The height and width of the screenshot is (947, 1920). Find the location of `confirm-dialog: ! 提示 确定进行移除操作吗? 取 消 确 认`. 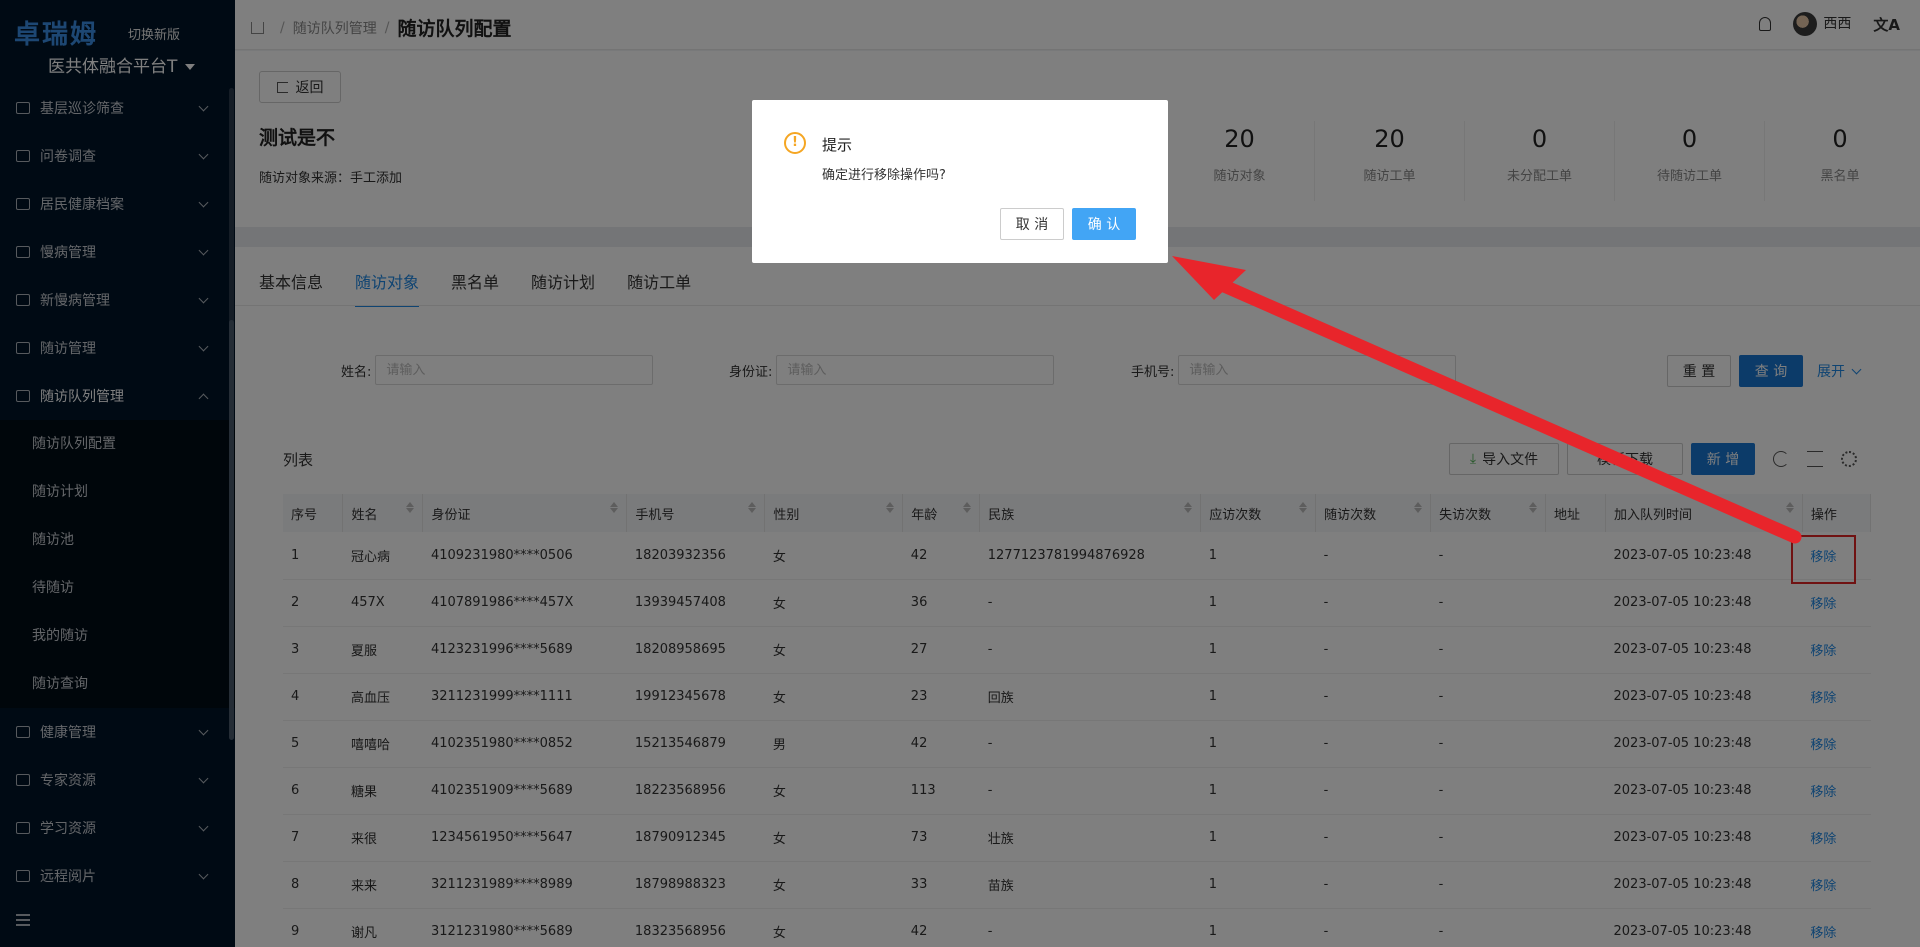

confirm-dialog: ! 提示 确定进行移除操作吗? 取 消 确 认 is located at coordinates (960, 181).